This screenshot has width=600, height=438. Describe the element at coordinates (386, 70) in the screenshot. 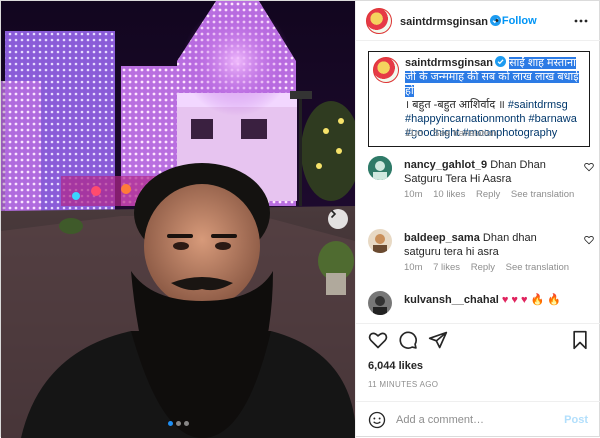

I see `caption-author-avatar` at that location.